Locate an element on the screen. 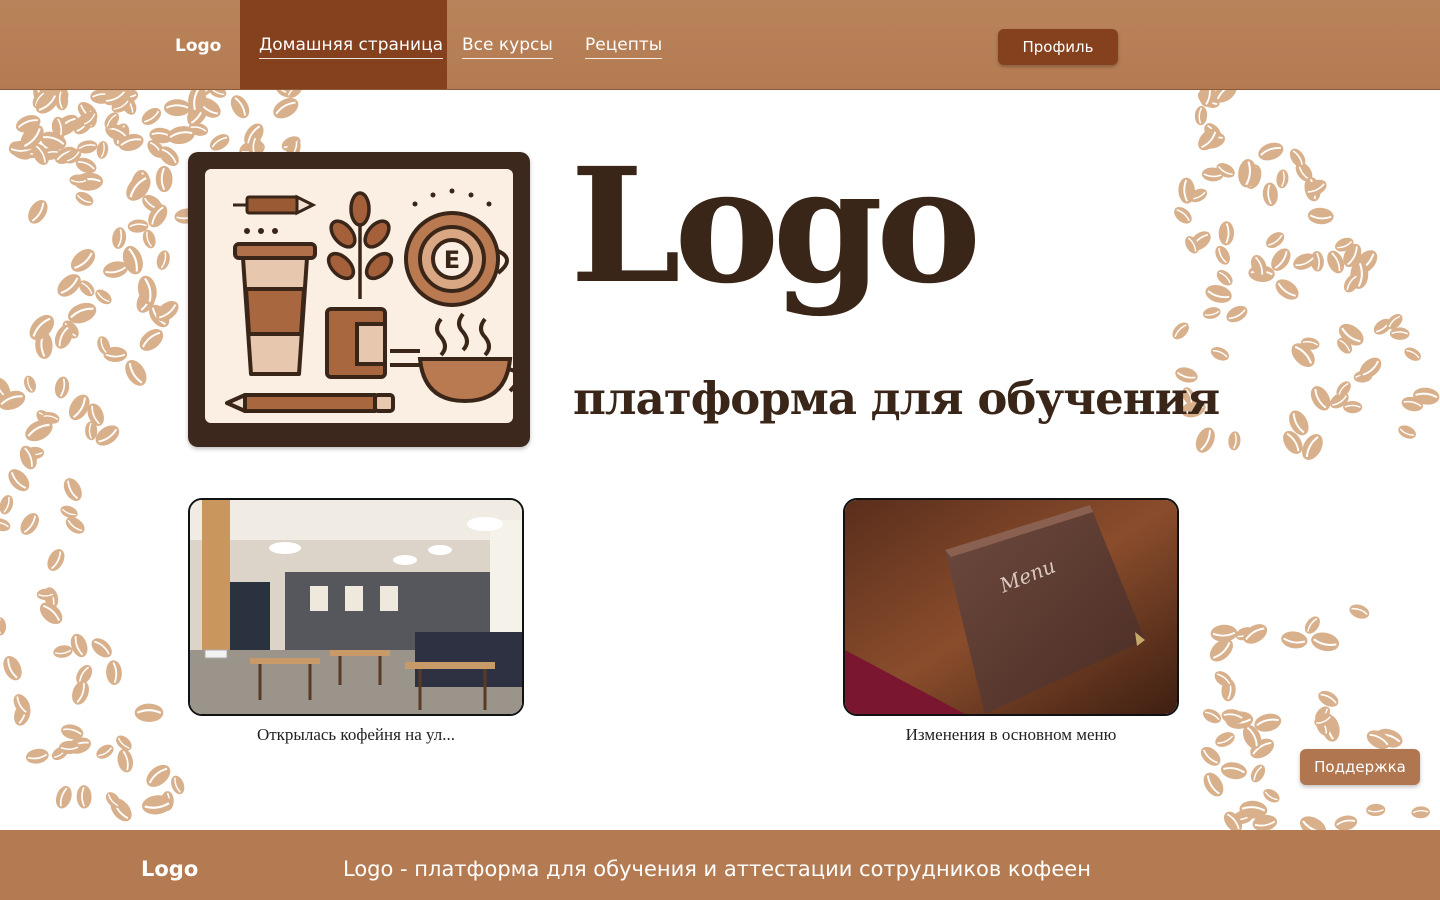 This screenshot has width=1440, height=900. nav-link-home: Домашняя страница is located at coordinates (351, 47).